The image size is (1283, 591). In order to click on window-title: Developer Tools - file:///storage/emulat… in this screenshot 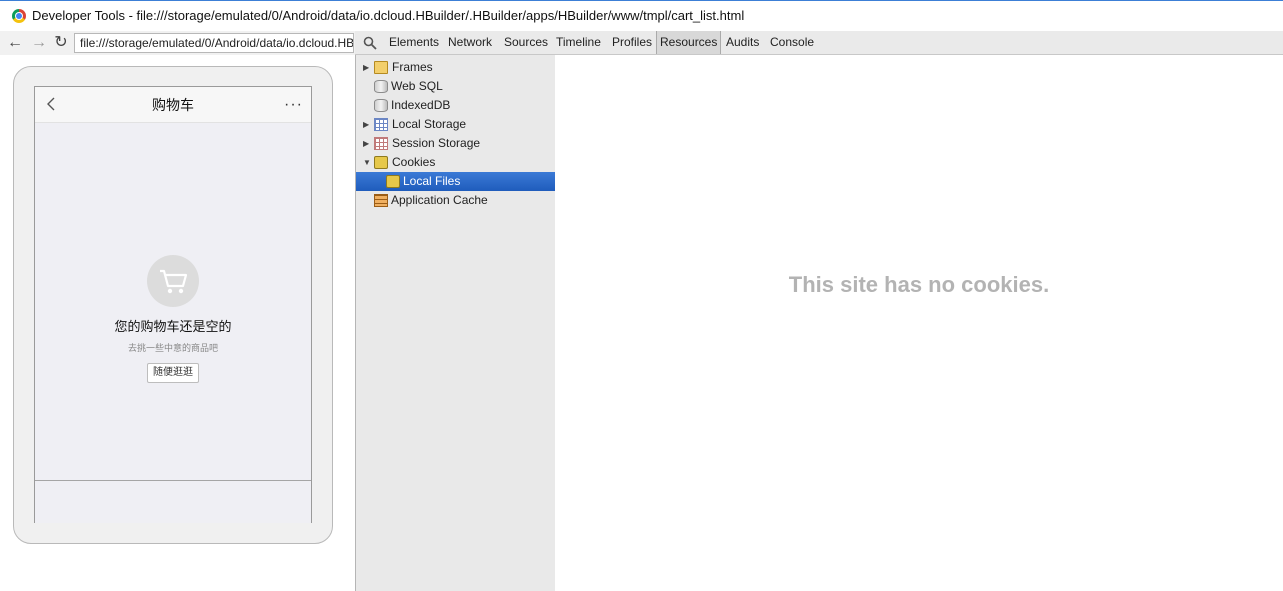, I will do `click(388, 15)`.